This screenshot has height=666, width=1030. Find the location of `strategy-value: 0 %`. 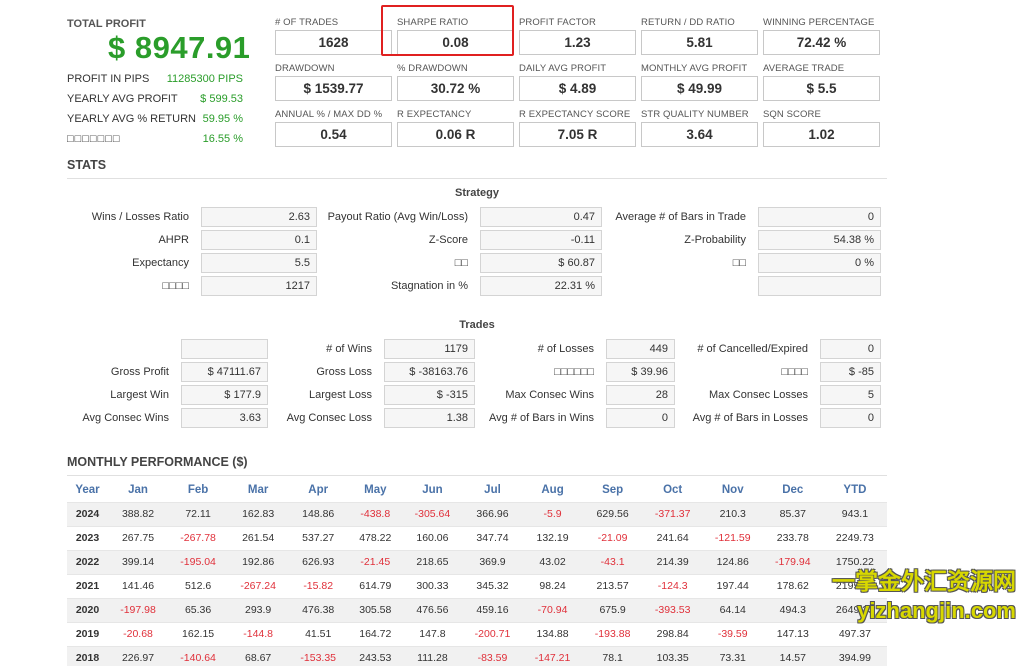

strategy-value: 0 % is located at coordinates (819, 263).